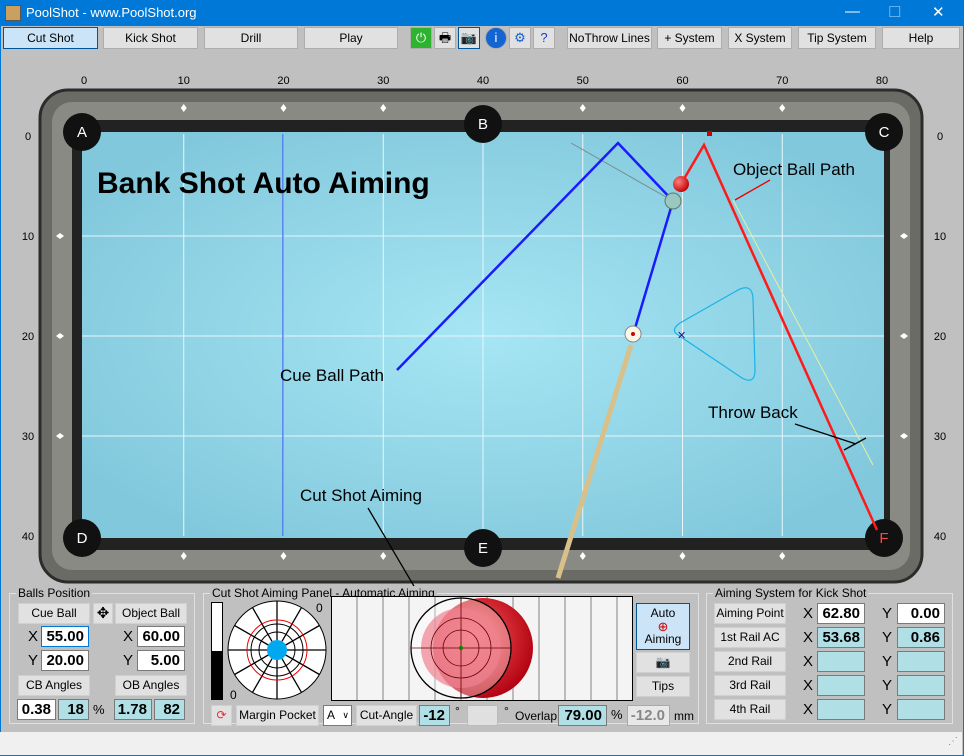 This screenshot has height=756, width=964. Describe the element at coordinates (103, 613) in the screenshot. I see `move-icon: ✥` at that location.